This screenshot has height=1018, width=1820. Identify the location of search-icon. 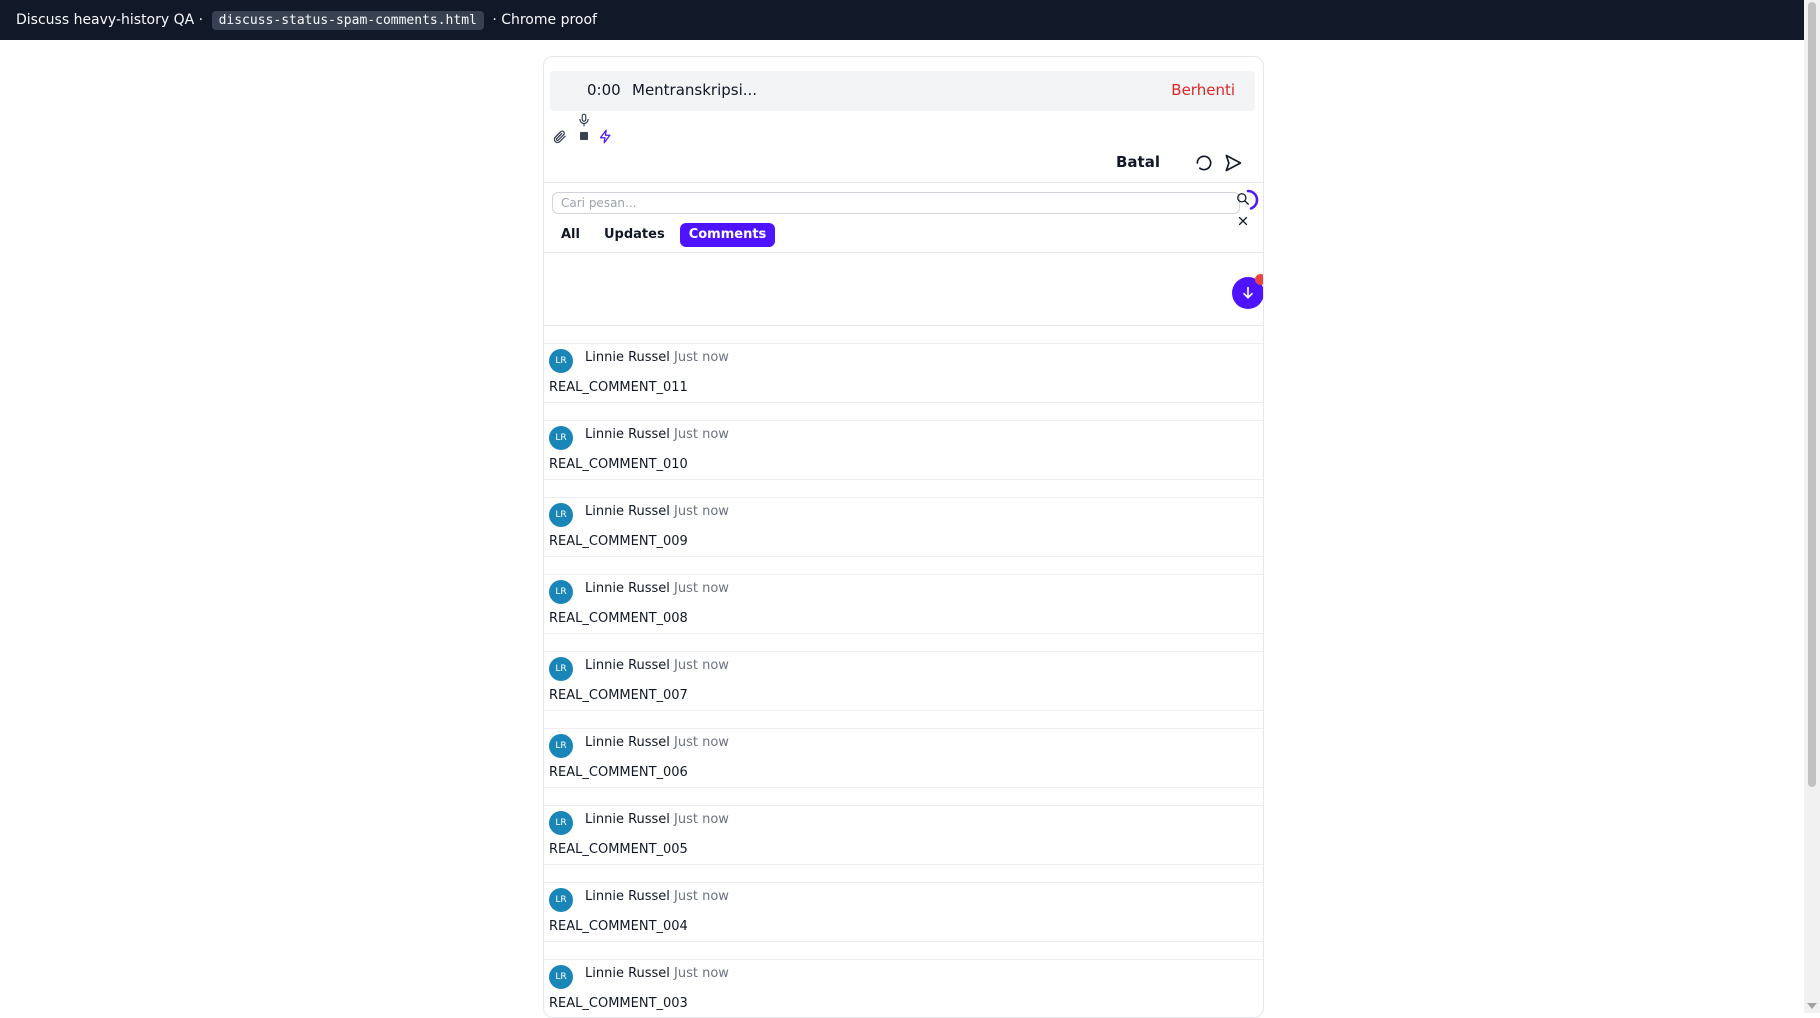
(1243, 199).